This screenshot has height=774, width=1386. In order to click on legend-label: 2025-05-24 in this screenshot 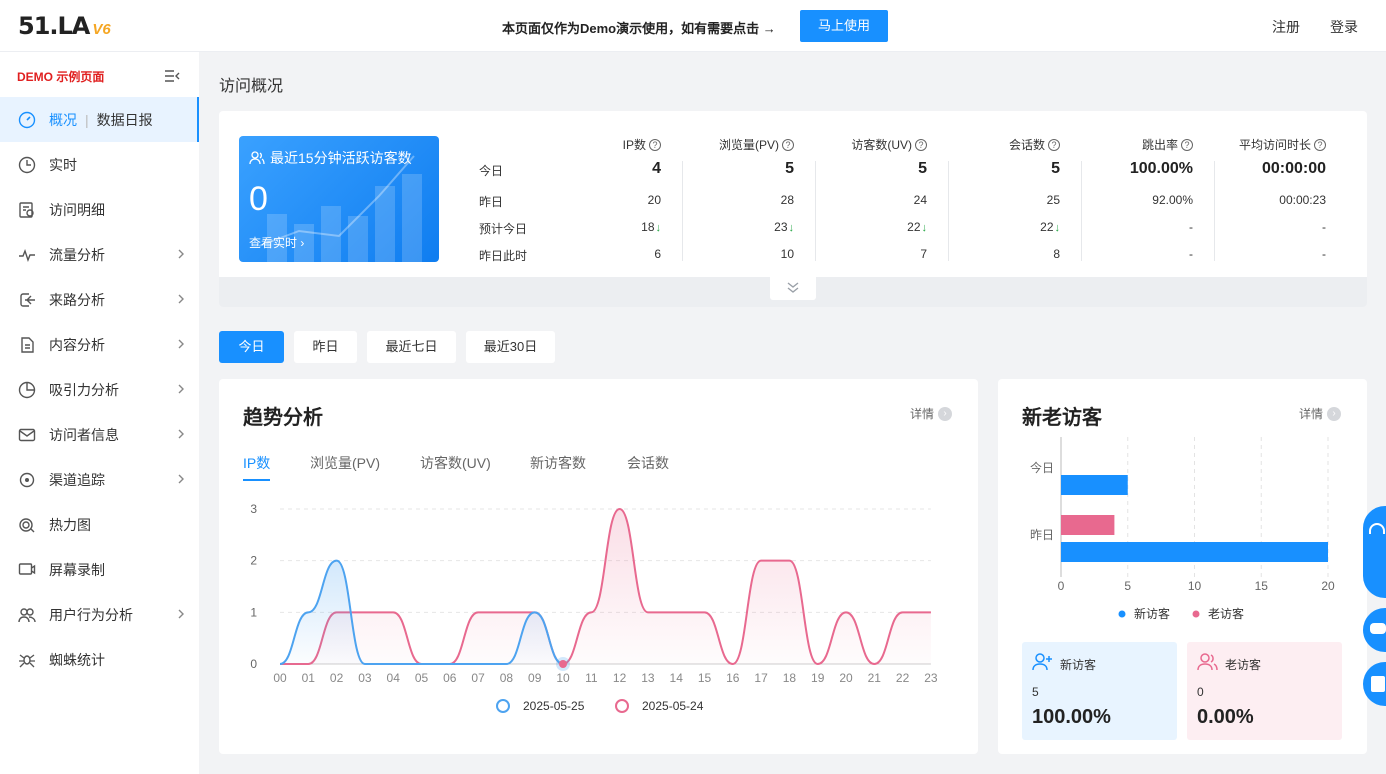, I will do `click(673, 706)`.